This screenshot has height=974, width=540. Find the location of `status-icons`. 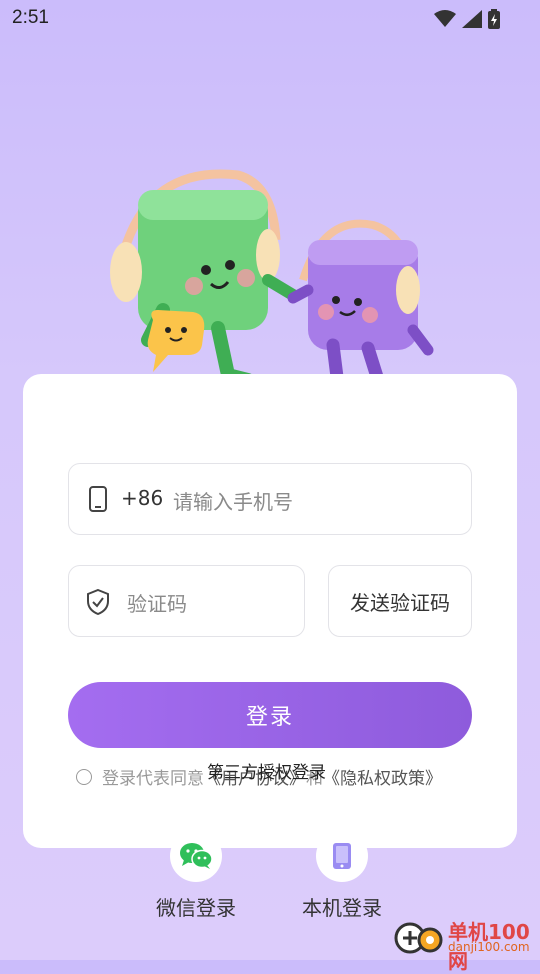

status-icons is located at coordinates (467, 19).